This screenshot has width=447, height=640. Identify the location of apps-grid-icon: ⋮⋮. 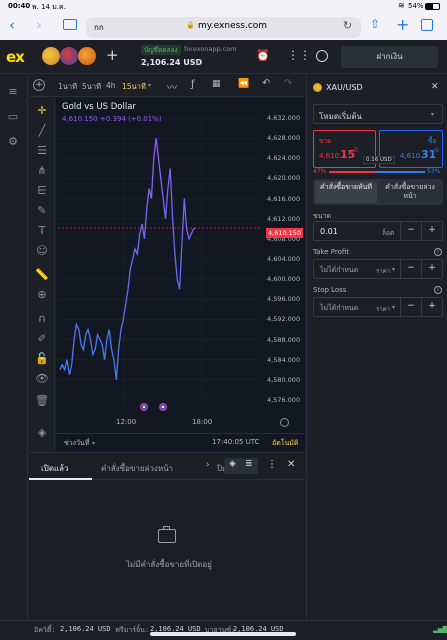
(299, 55).